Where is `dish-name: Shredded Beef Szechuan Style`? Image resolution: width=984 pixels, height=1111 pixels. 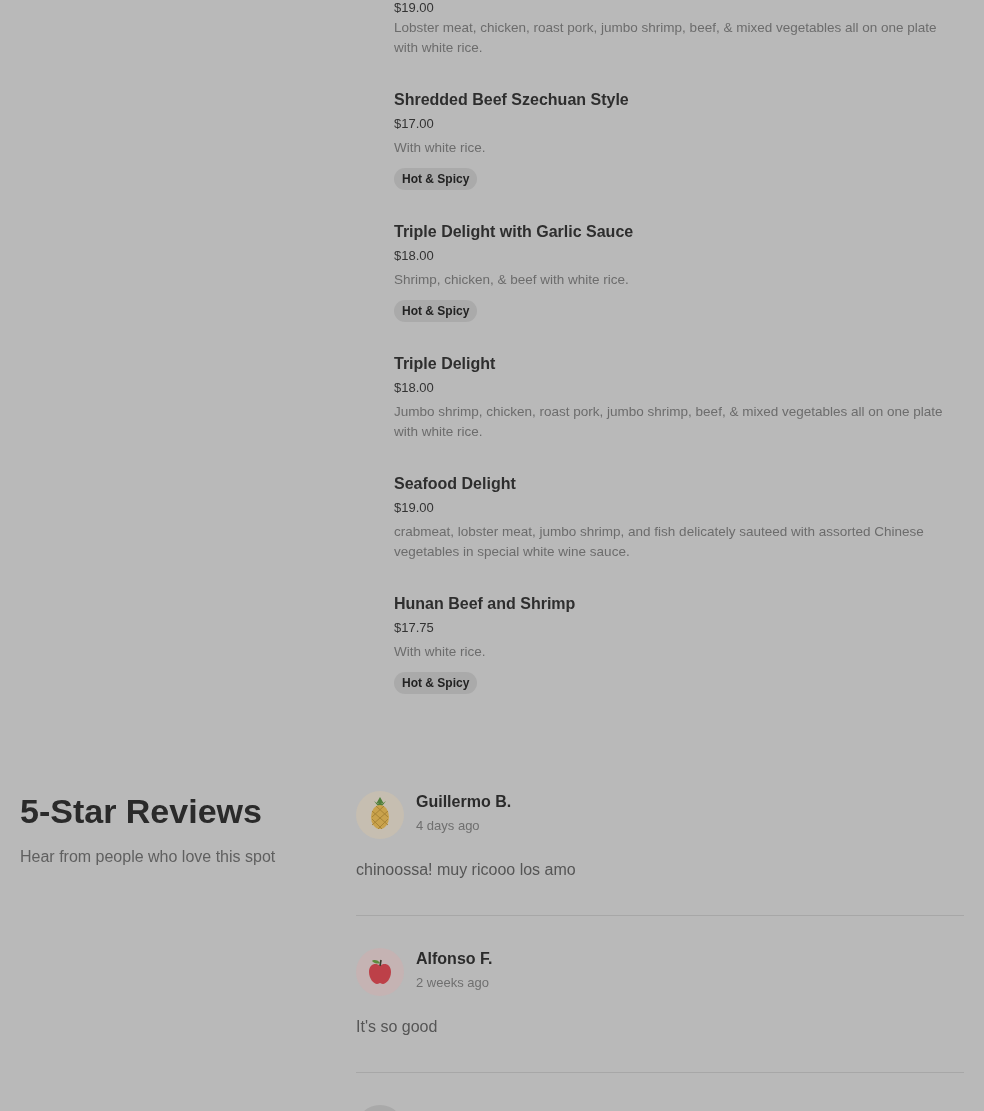
dish-name: Shredded Beef Szechuan Style is located at coordinates (512, 100).